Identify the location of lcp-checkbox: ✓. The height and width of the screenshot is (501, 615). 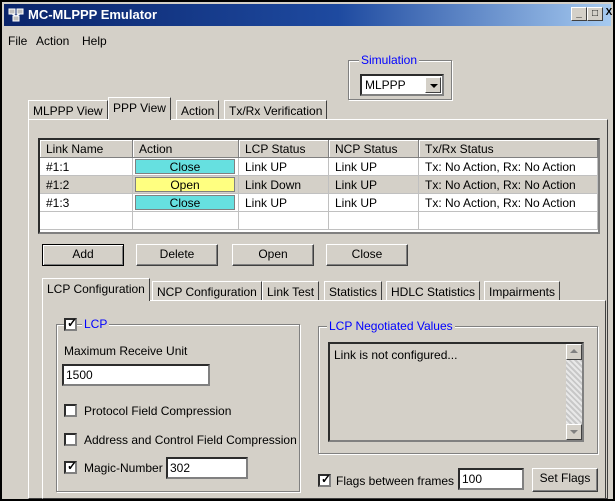
(71, 323).